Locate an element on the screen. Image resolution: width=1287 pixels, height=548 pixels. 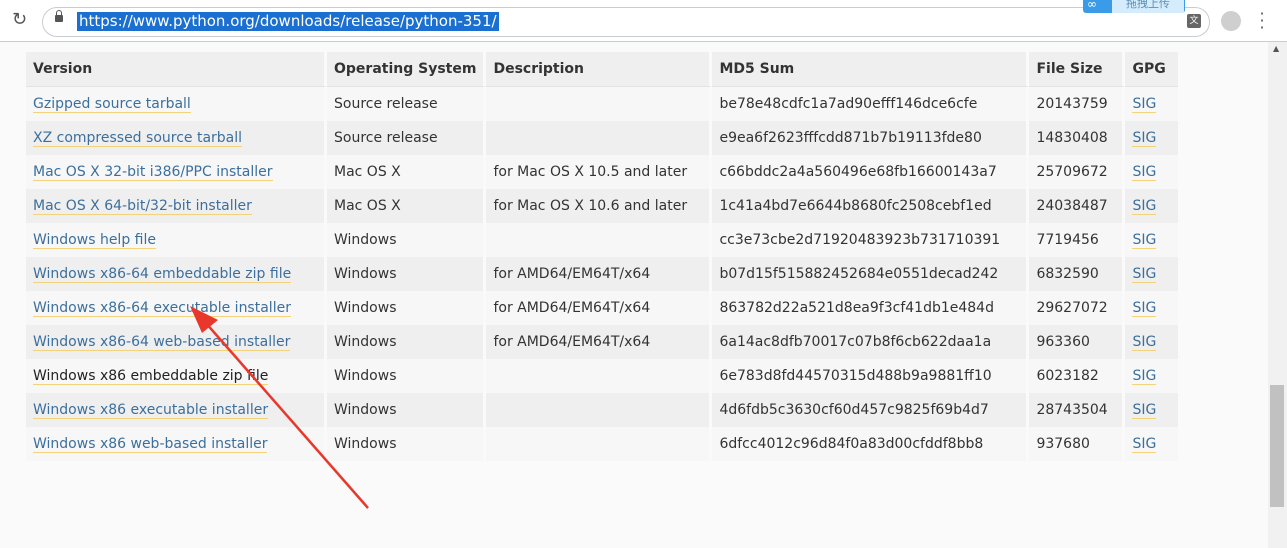
red-arrow-annotation is located at coordinates (279, 407).